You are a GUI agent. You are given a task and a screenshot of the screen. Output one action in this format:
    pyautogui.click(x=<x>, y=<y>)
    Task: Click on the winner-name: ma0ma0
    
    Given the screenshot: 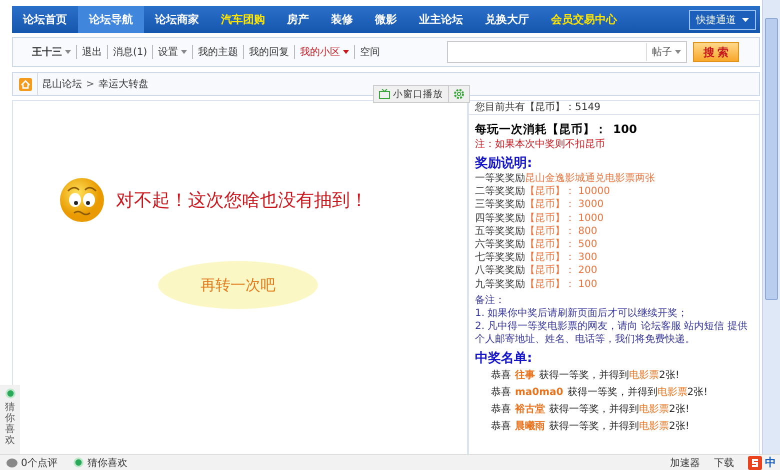 What is the action you would take?
    pyautogui.click(x=539, y=393)
    